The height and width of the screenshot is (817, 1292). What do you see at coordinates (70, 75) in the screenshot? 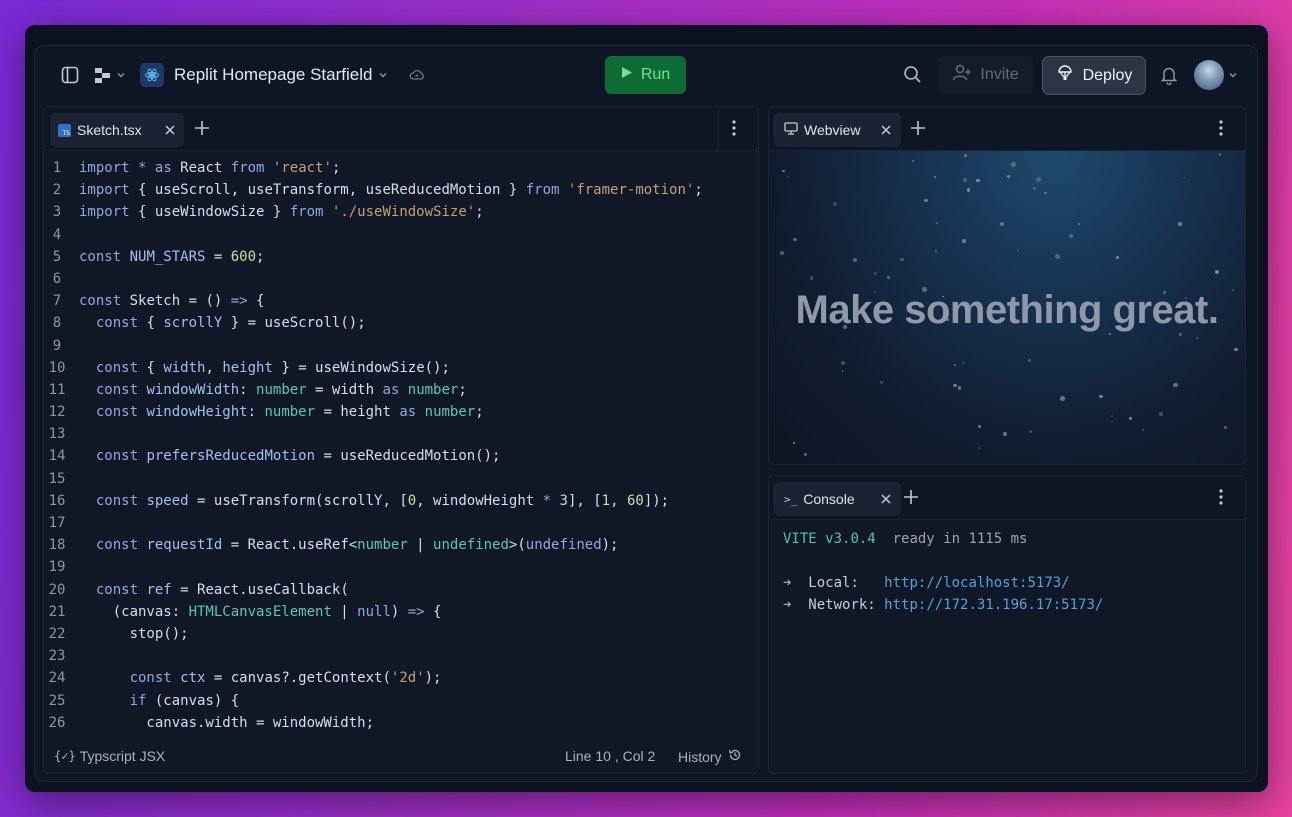
I see `sidebar-toggle-icon` at bounding box center [70, 75].